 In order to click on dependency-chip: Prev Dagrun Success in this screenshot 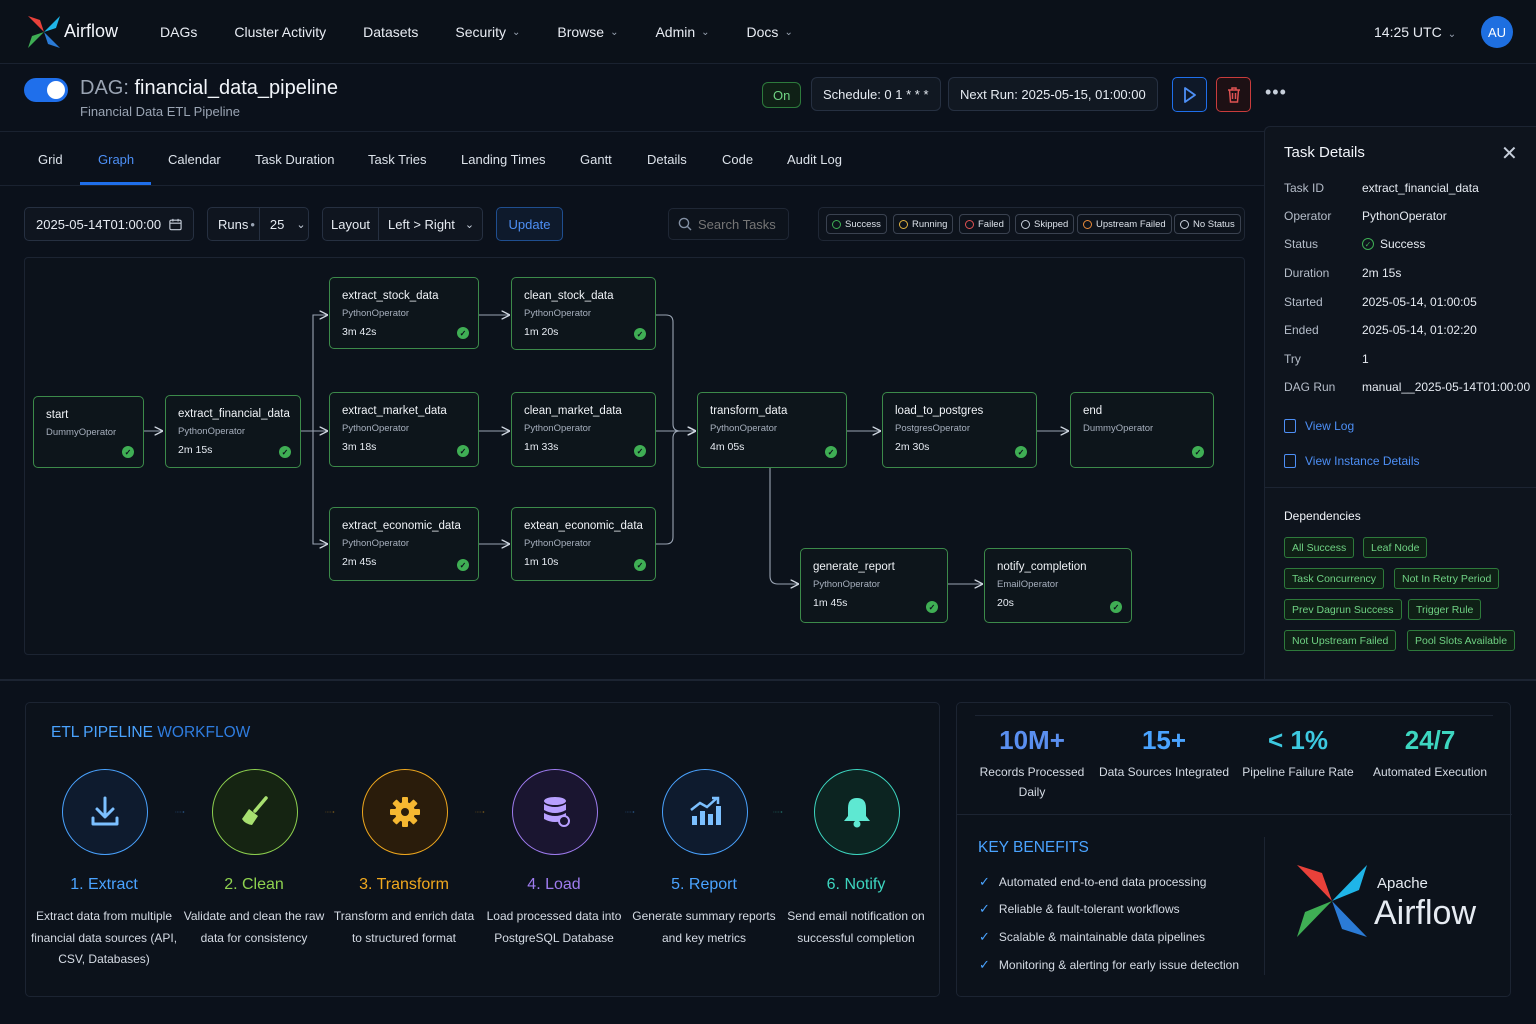, I will do `click(1343, 609)`.